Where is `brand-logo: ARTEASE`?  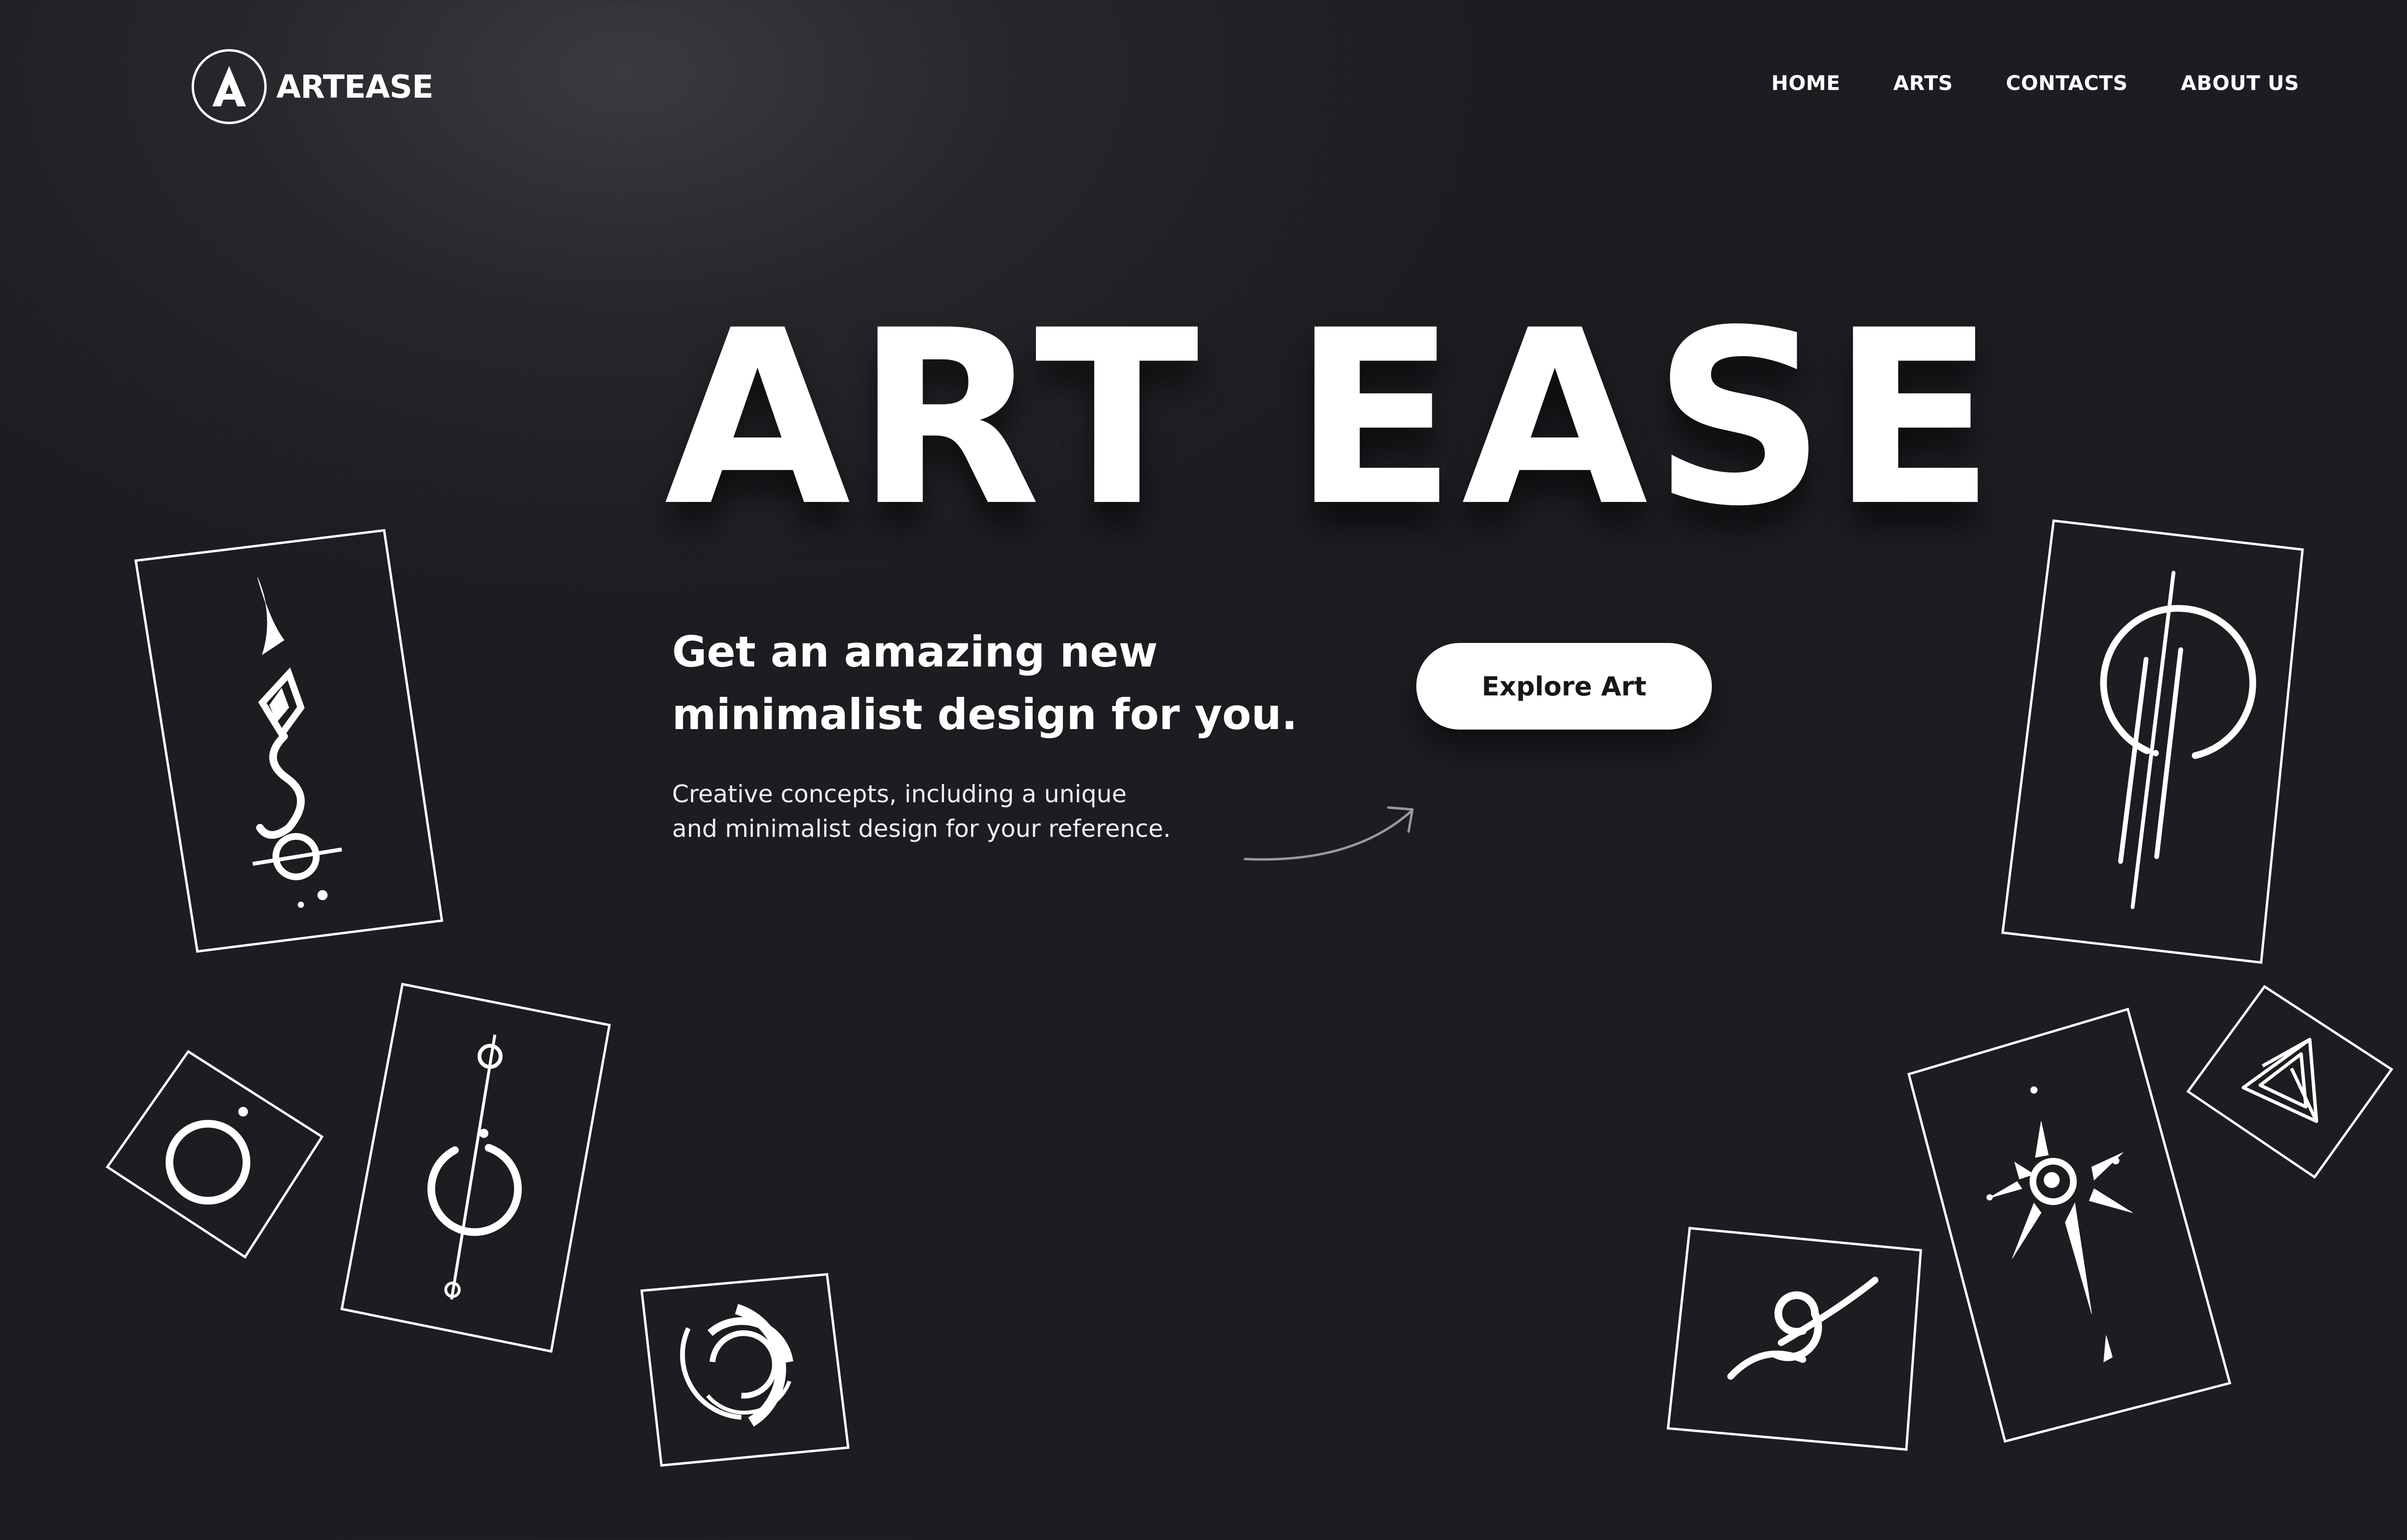
brand-logo: ARTEASE is located at coordinates (313, 86).